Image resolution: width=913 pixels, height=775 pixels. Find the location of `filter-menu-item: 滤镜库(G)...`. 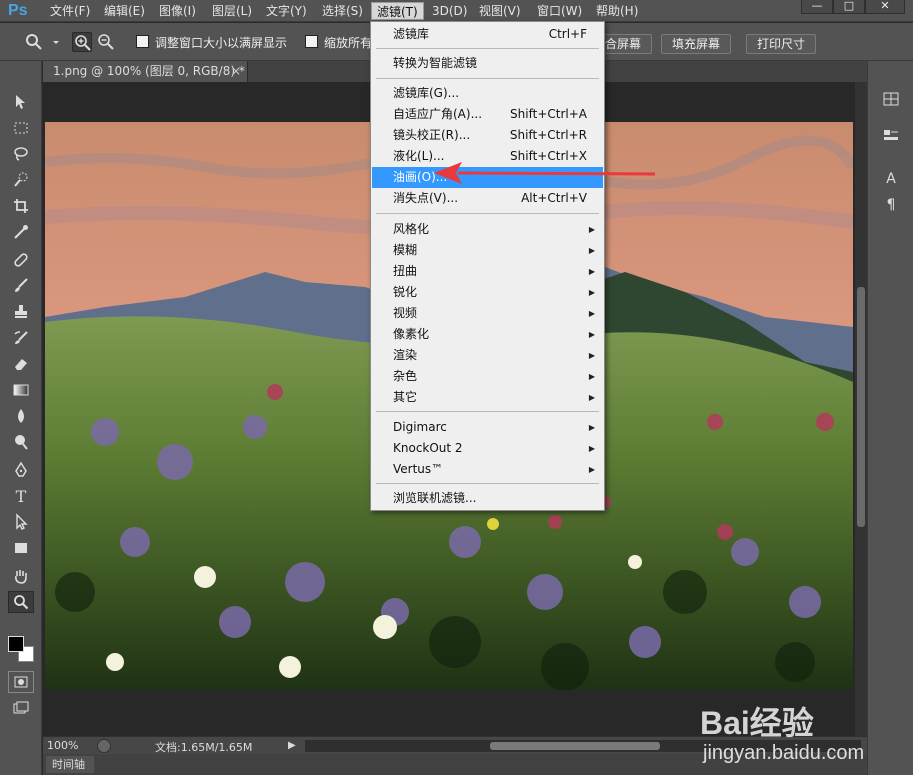

filter-menu-item: 滤镜库(G)... is located at coordinates (487, 93).